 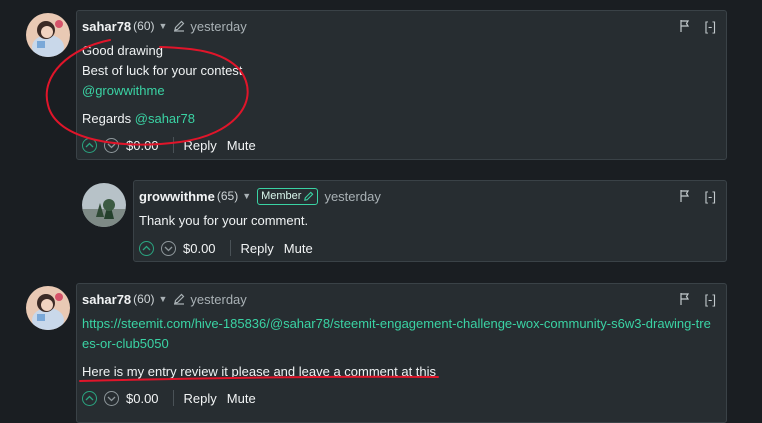 I want to click on member-badge: Member, so click(x=288, y=196).